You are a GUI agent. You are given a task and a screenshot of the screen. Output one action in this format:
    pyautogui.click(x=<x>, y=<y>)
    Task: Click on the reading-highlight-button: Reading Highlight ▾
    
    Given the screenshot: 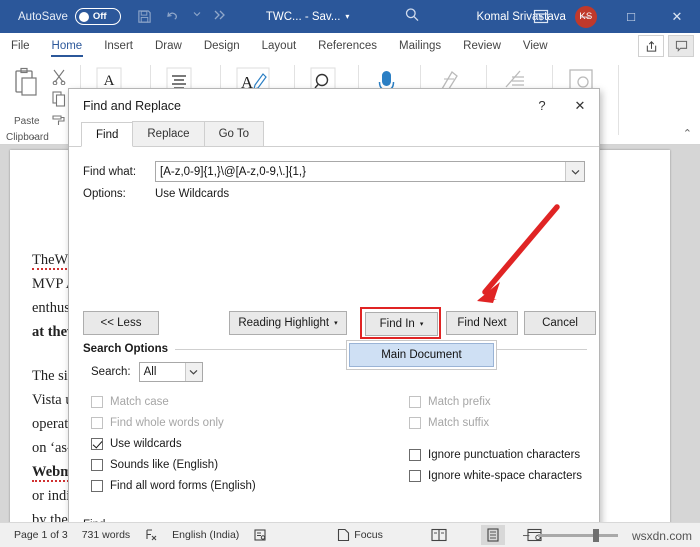 What is the action you would take?
    pyautogui.click(x=288, y=323)
    